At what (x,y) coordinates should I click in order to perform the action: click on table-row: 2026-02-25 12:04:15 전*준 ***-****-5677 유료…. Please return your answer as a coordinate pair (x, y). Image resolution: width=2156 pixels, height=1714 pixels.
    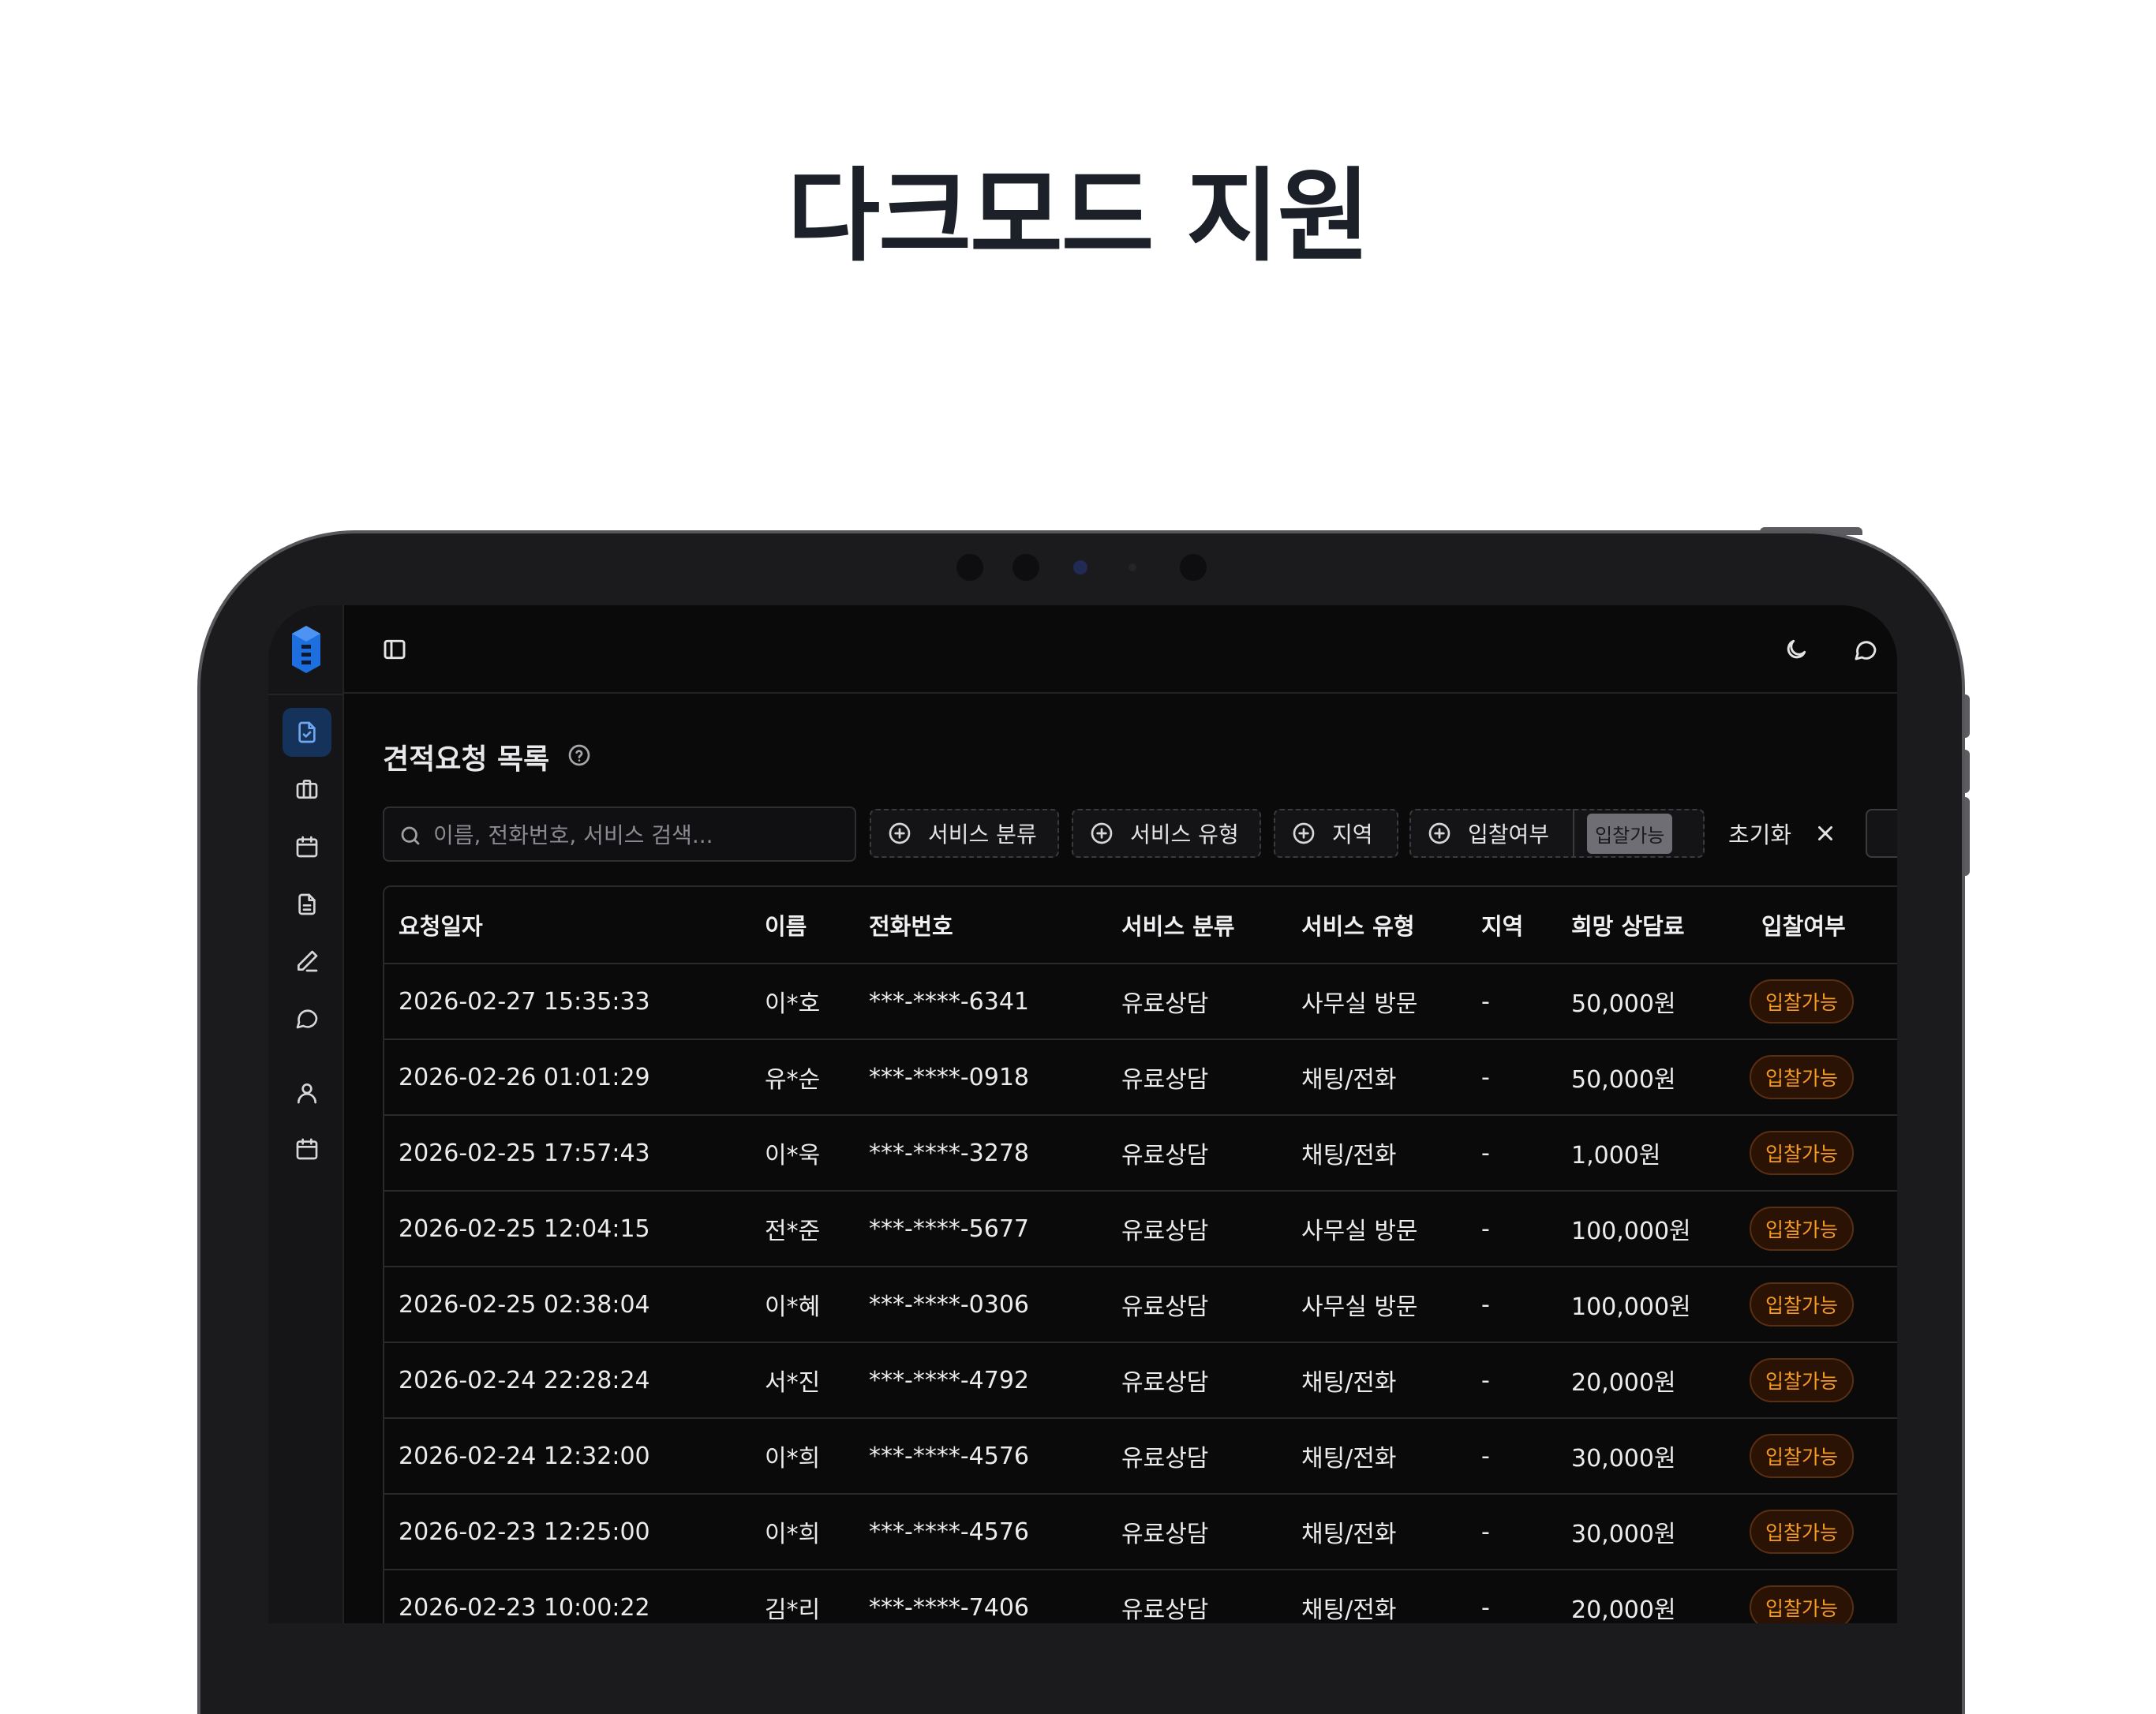
    Looking at the image, I should click on (1140, 1229).